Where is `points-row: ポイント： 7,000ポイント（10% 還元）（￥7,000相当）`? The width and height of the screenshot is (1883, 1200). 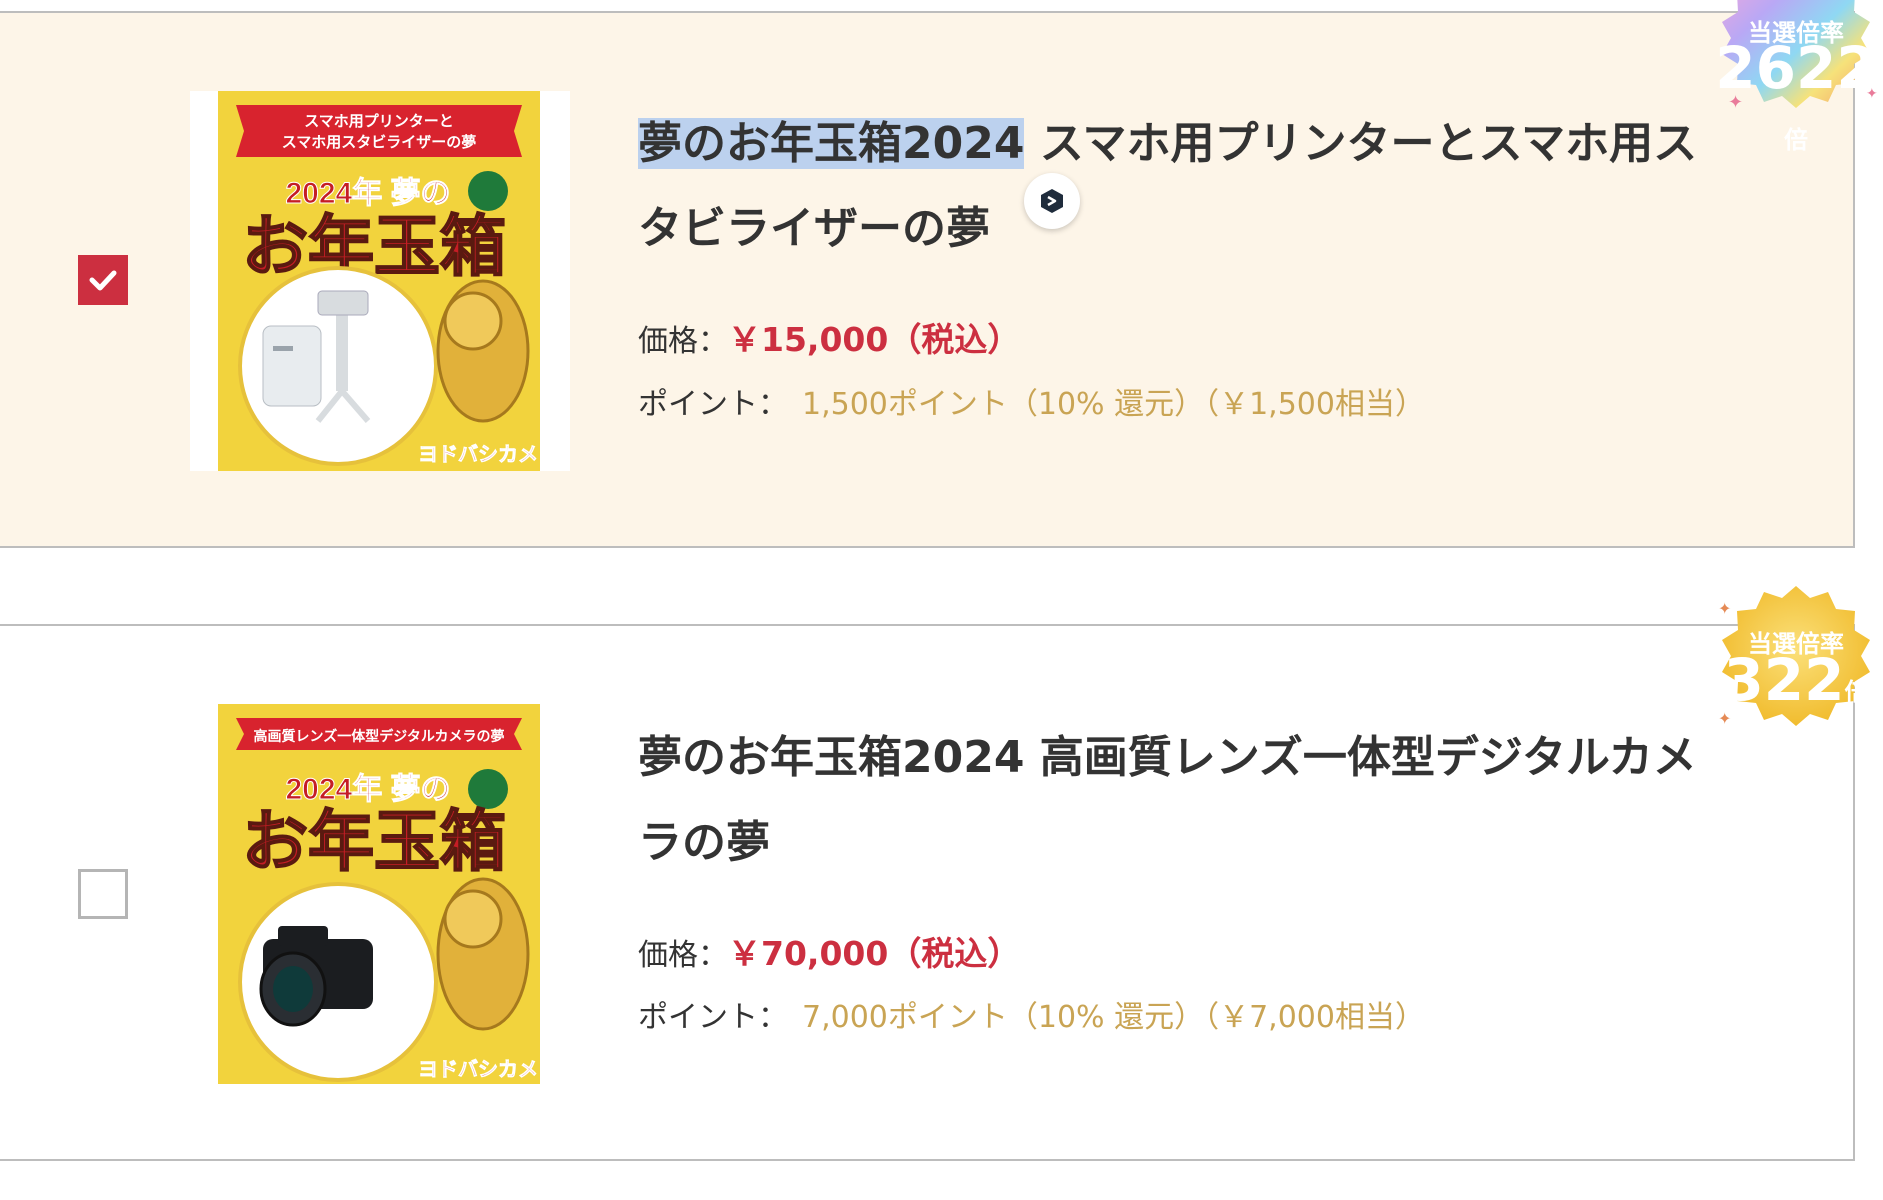
points-row: ポイント： 7,000ポイント（10% 還元）（￥7,000相当） is located at coordinates (1031, 1014).